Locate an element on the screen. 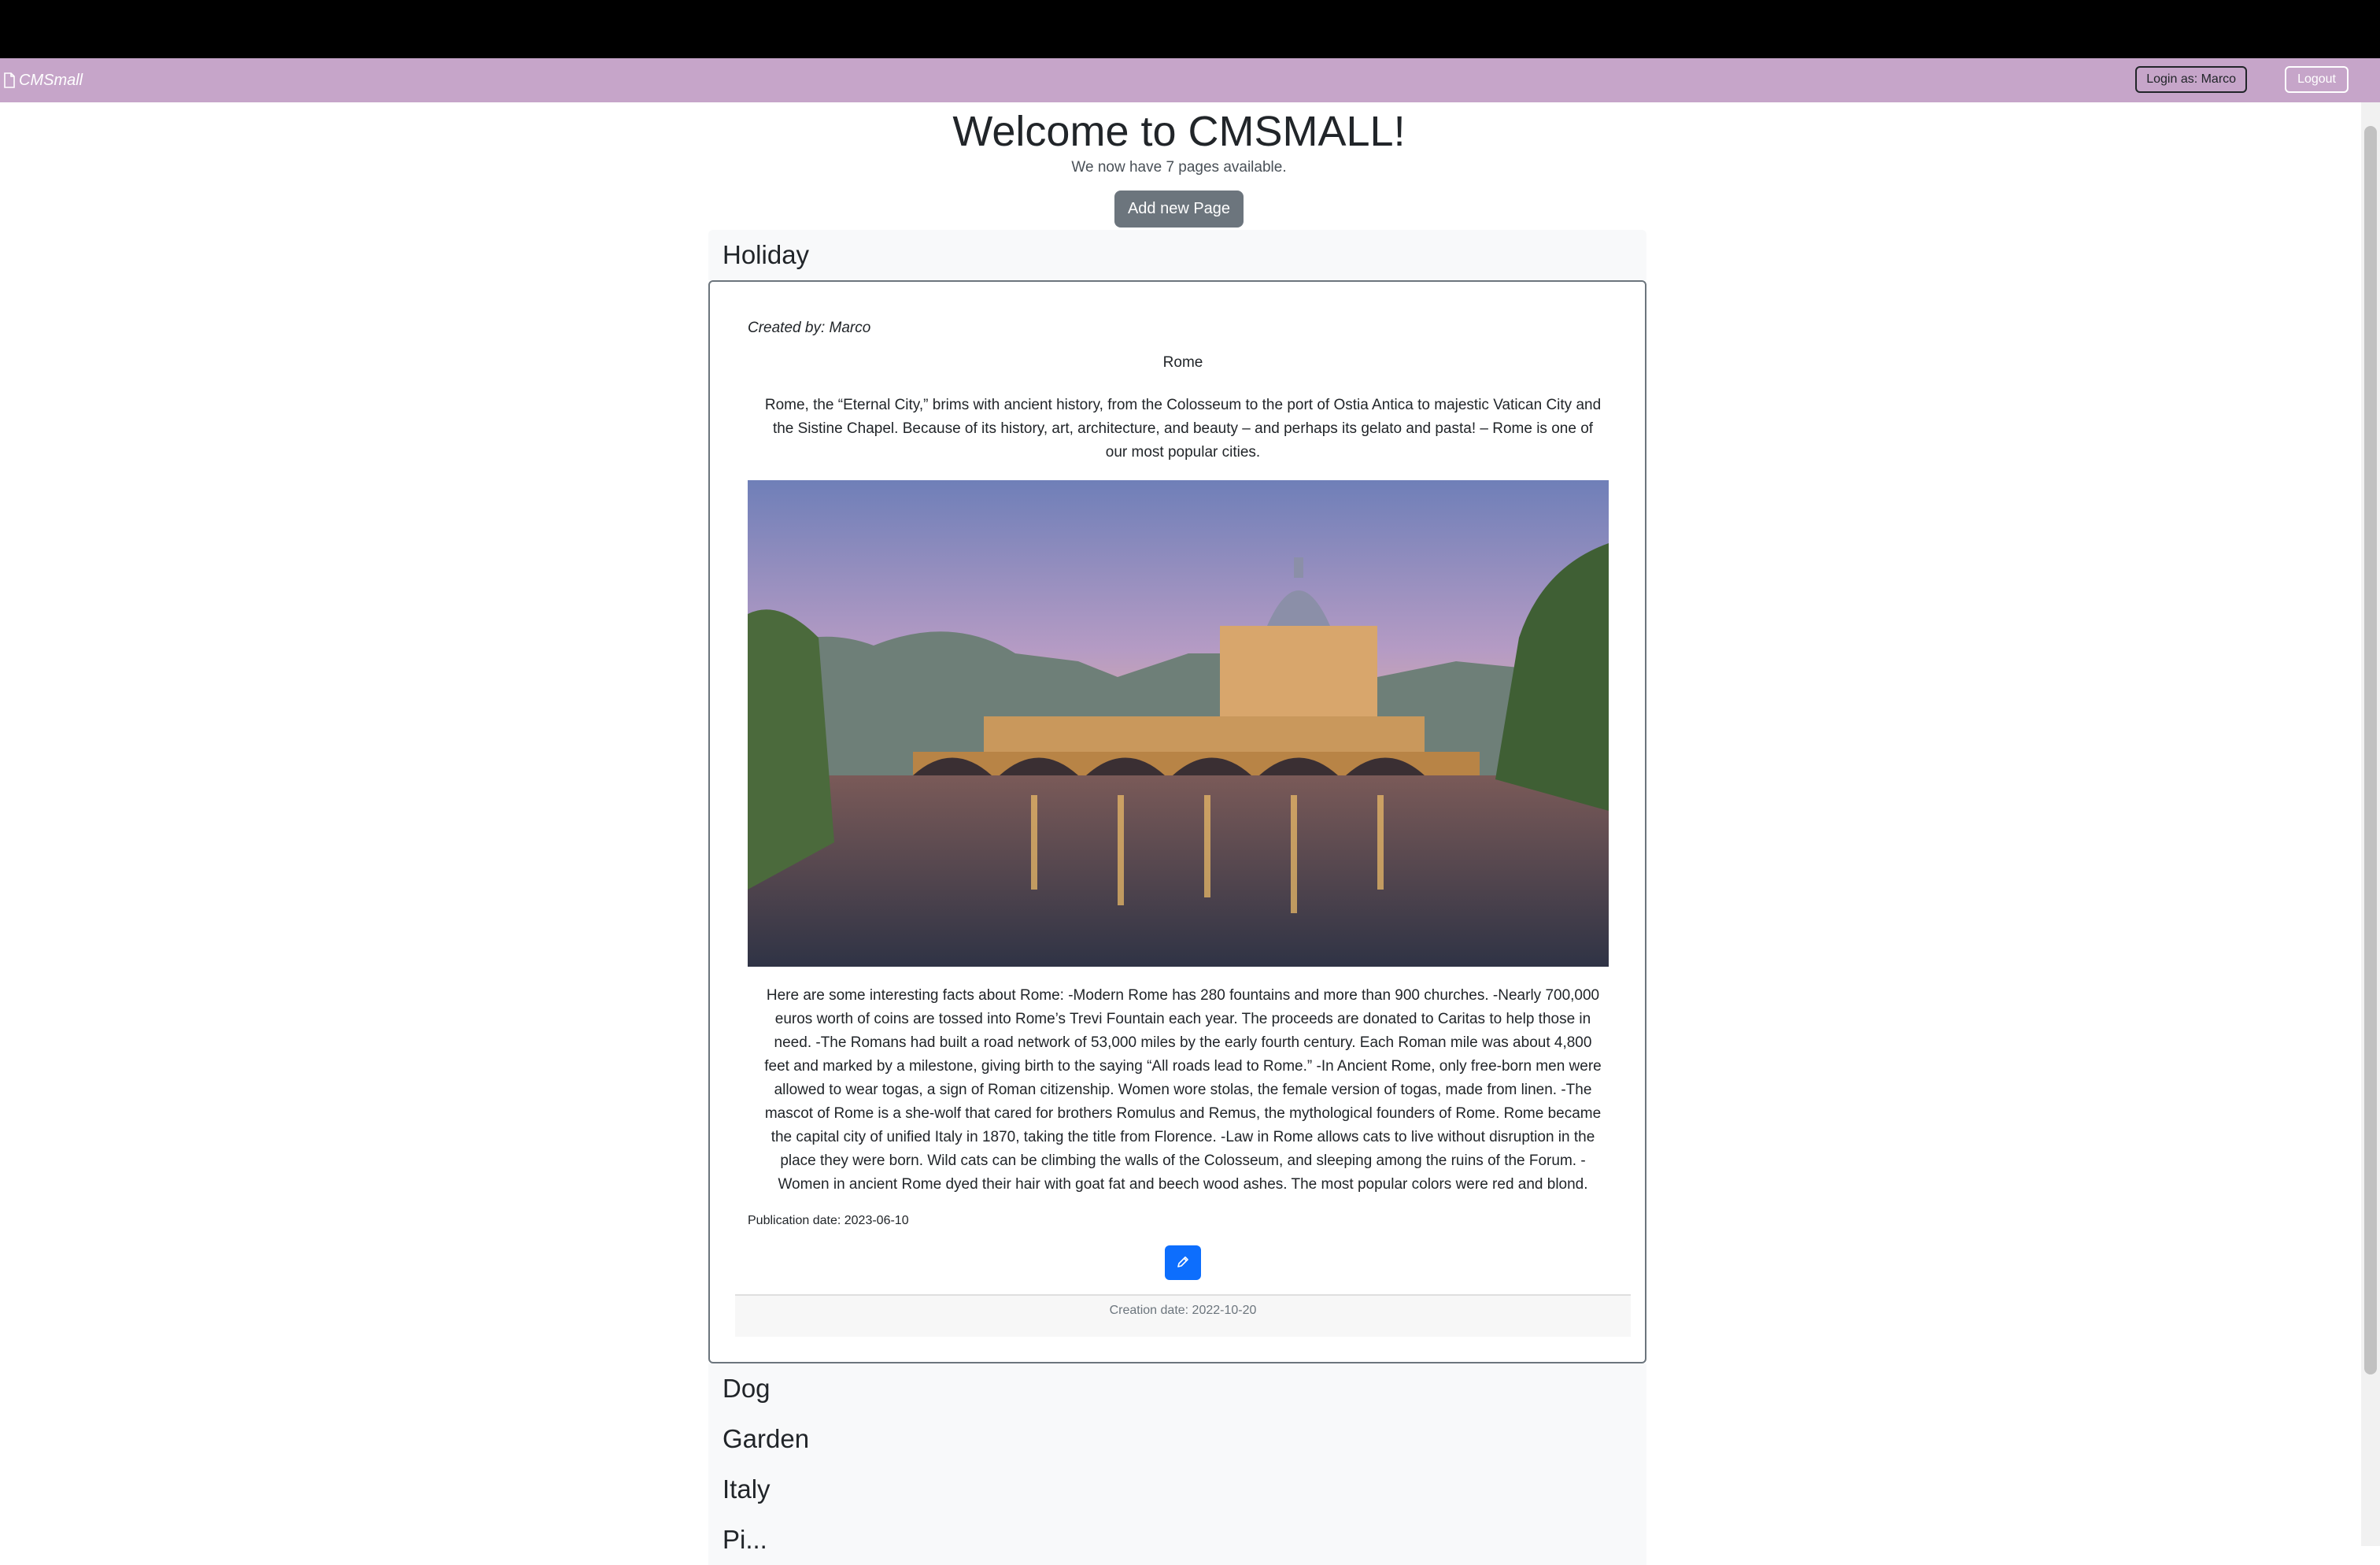 This screenshot has height=1565, width=2380. pencil-icon is located at coordinates (1183, 1263).